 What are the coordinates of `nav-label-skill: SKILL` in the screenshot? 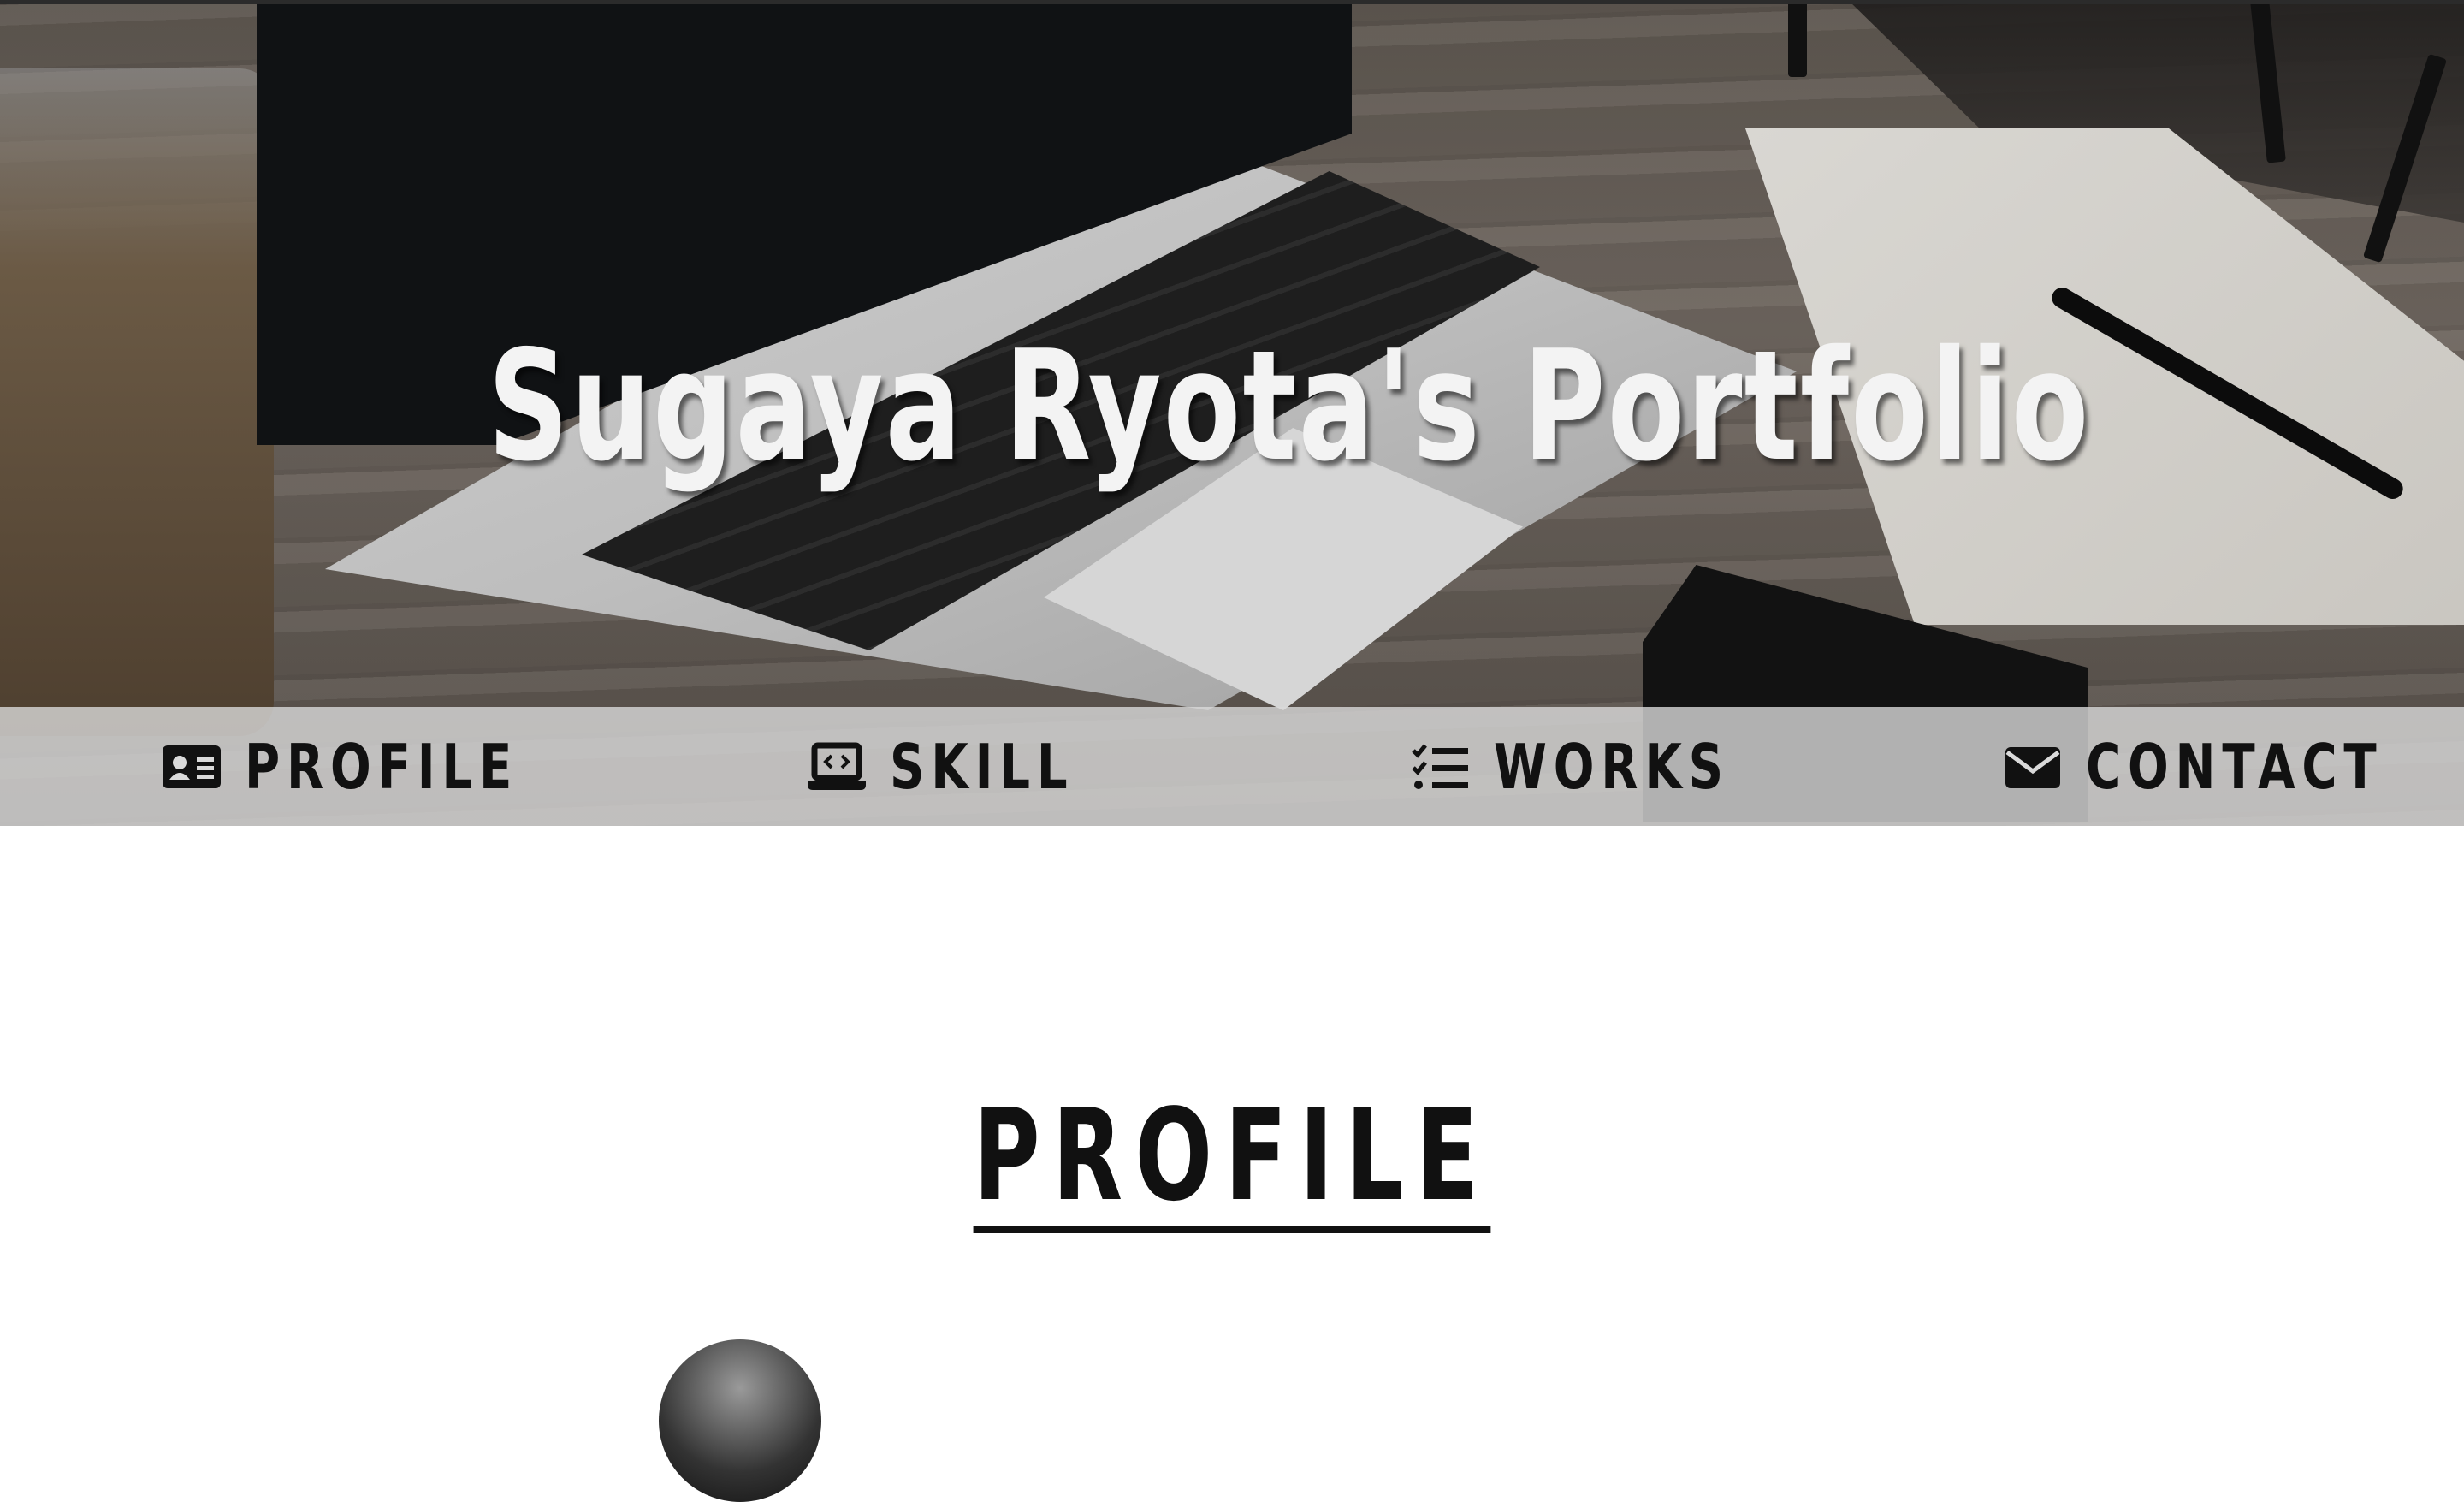 It's located at (982, 766).